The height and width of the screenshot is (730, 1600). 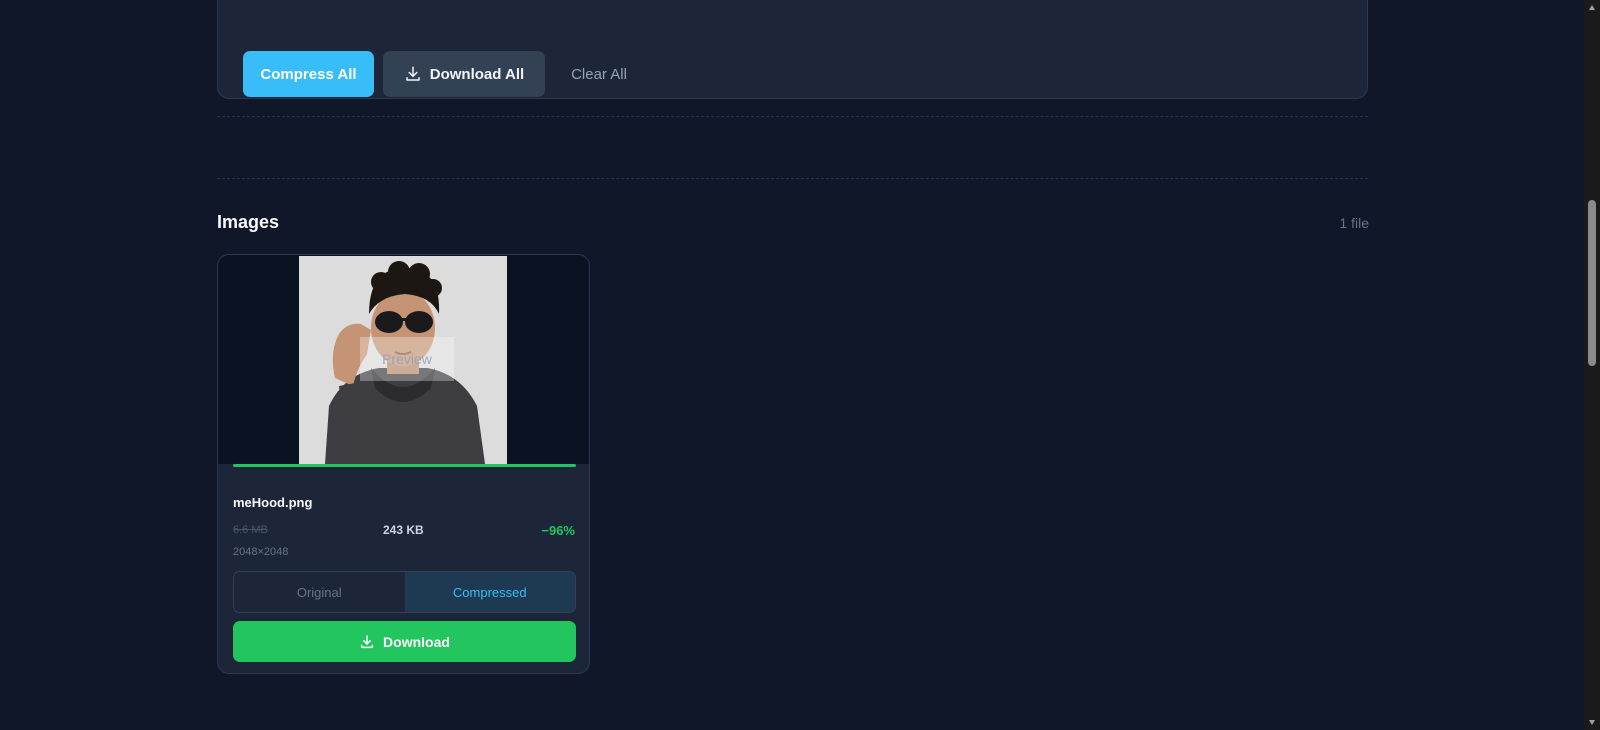 I want to click on file-name: meHood.png, so click(x=273, y=502).